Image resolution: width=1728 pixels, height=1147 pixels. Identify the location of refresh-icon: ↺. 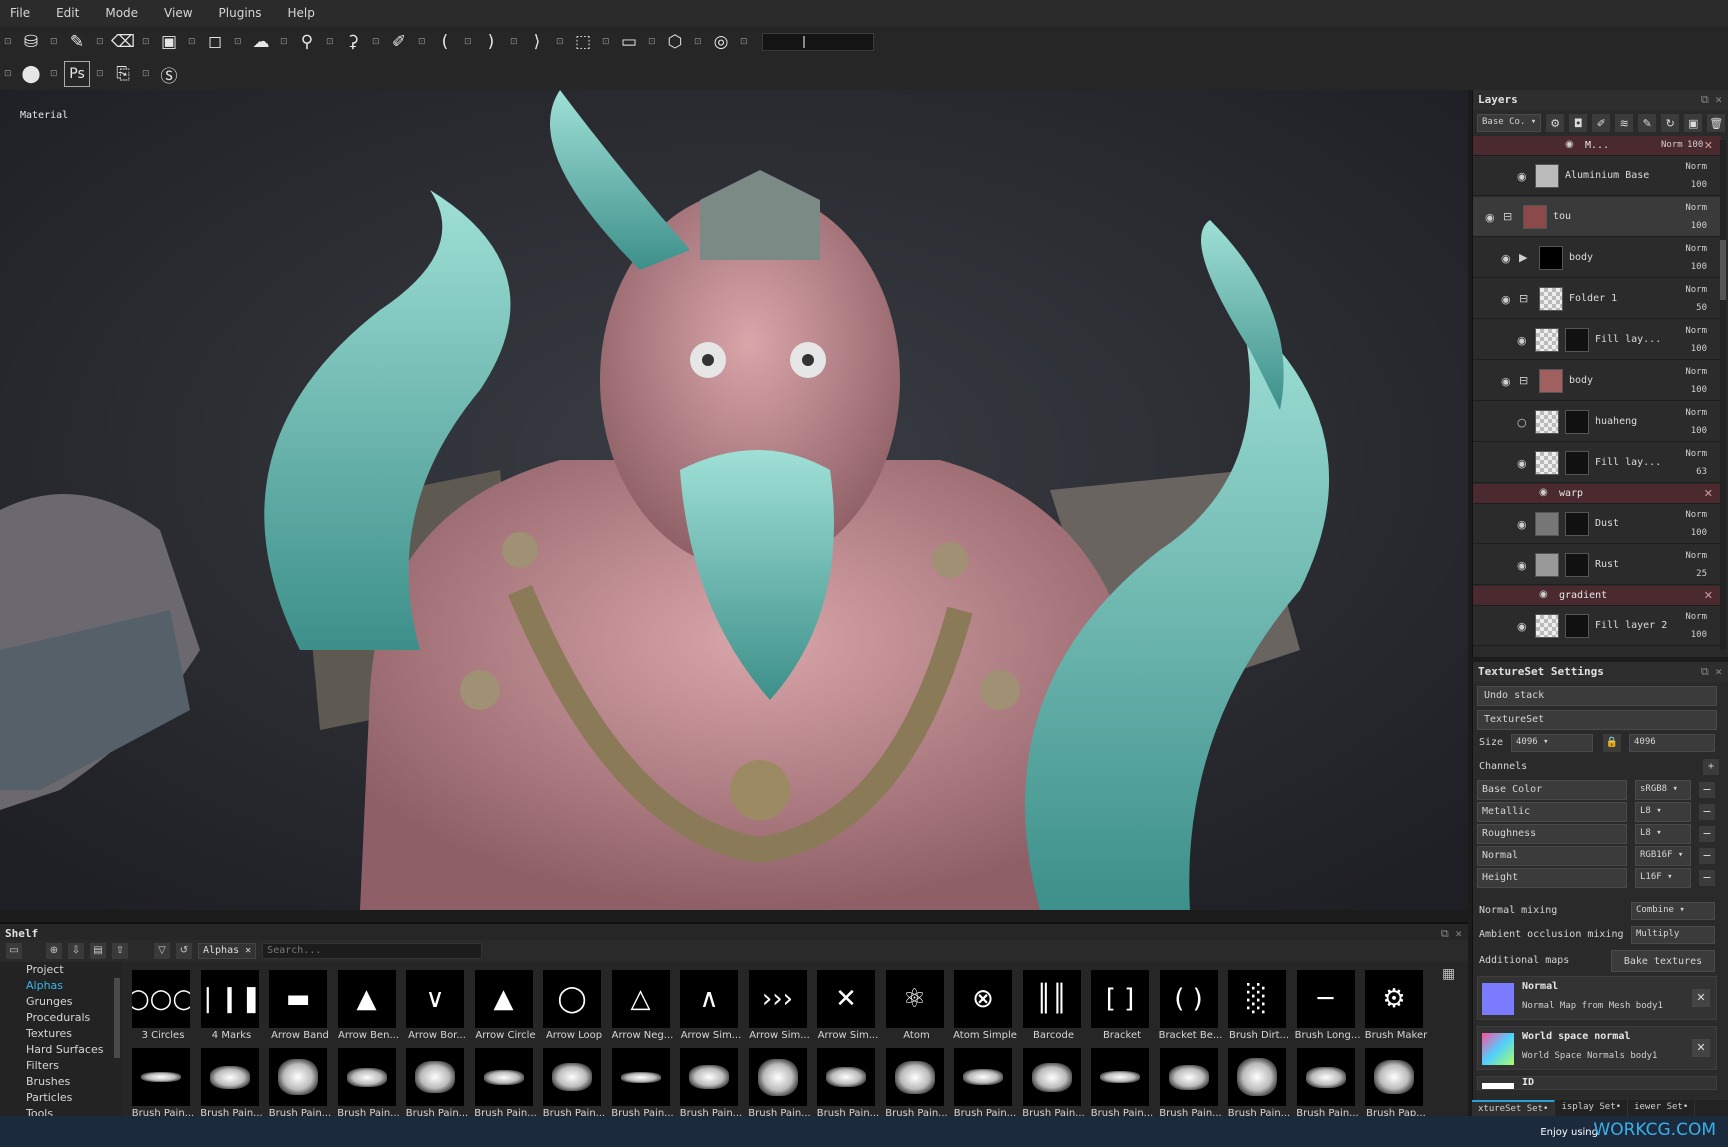
(184, 951).